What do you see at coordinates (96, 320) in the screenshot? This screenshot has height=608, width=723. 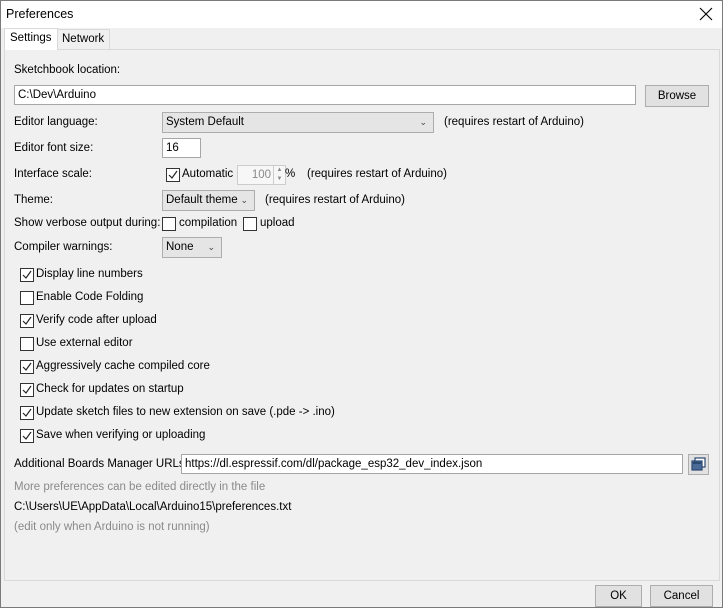 I see `option-label: Verify code after upload` at bounding box center [96, 320].